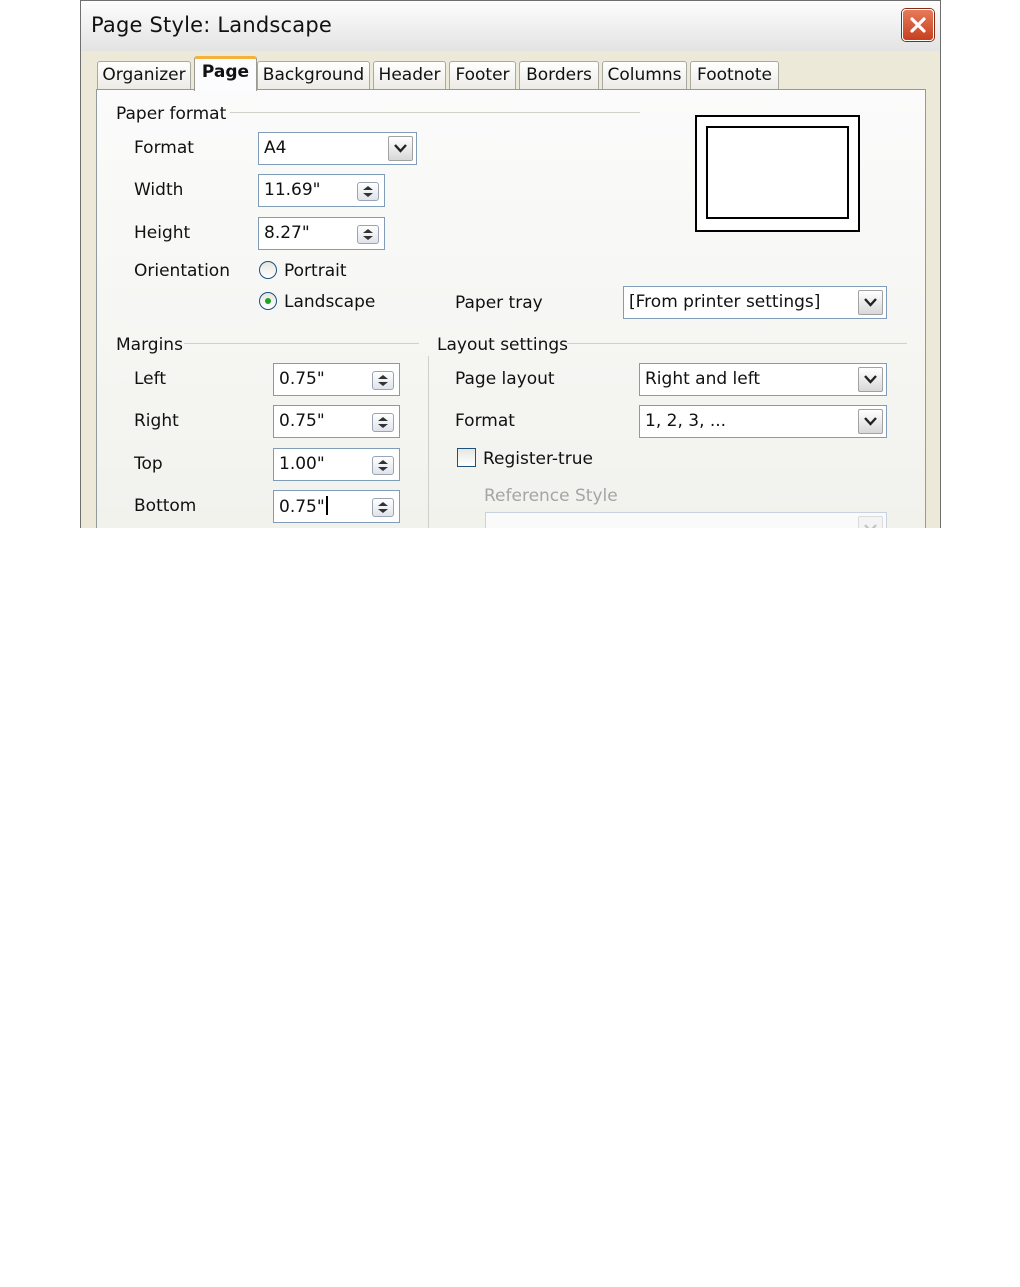 This screenshot has width=1020, height=1287. I want to click on page-preview-margins, so click(777, 172).